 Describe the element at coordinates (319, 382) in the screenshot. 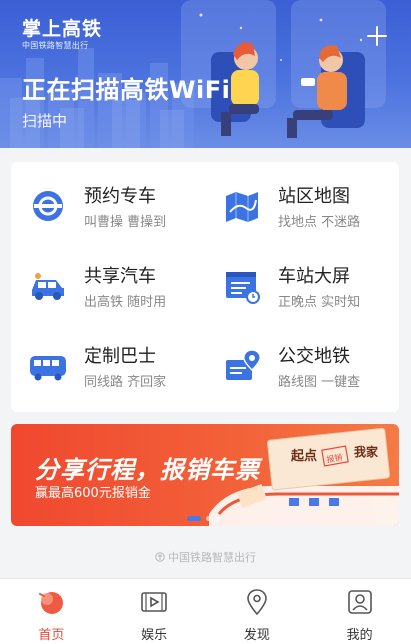

I see `service-subtitle: 路线图 一键查` at that location.